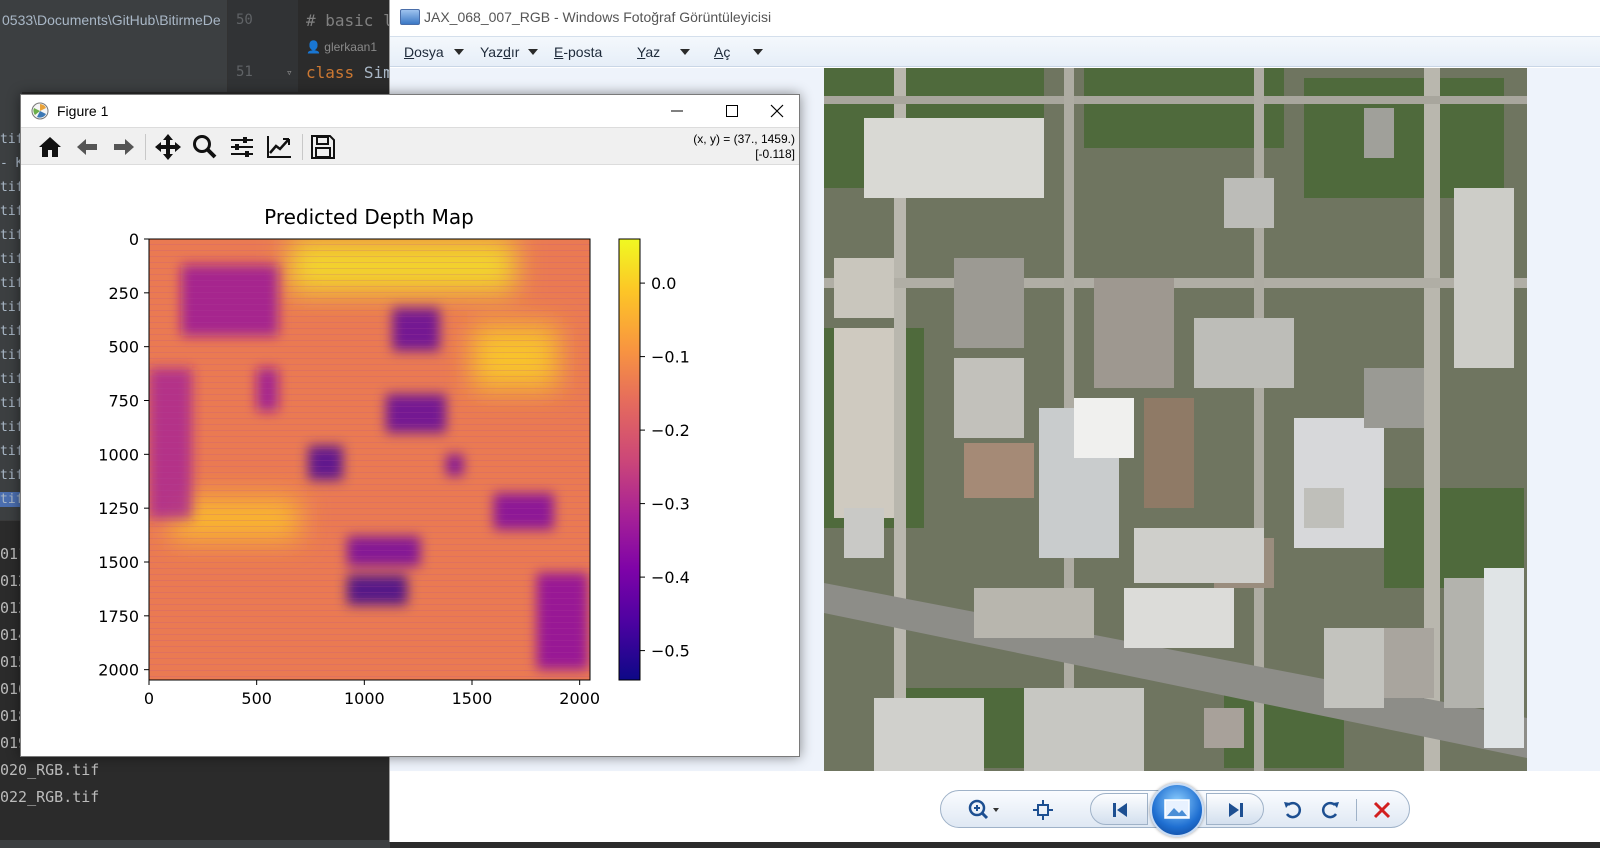 The width and height of the screenshot is (1600, 848). What do you see at coordinates (49, 797) in the screenshot?
I see `file-list-item: 022_RGB.tif` at bounding box center [49, 797].